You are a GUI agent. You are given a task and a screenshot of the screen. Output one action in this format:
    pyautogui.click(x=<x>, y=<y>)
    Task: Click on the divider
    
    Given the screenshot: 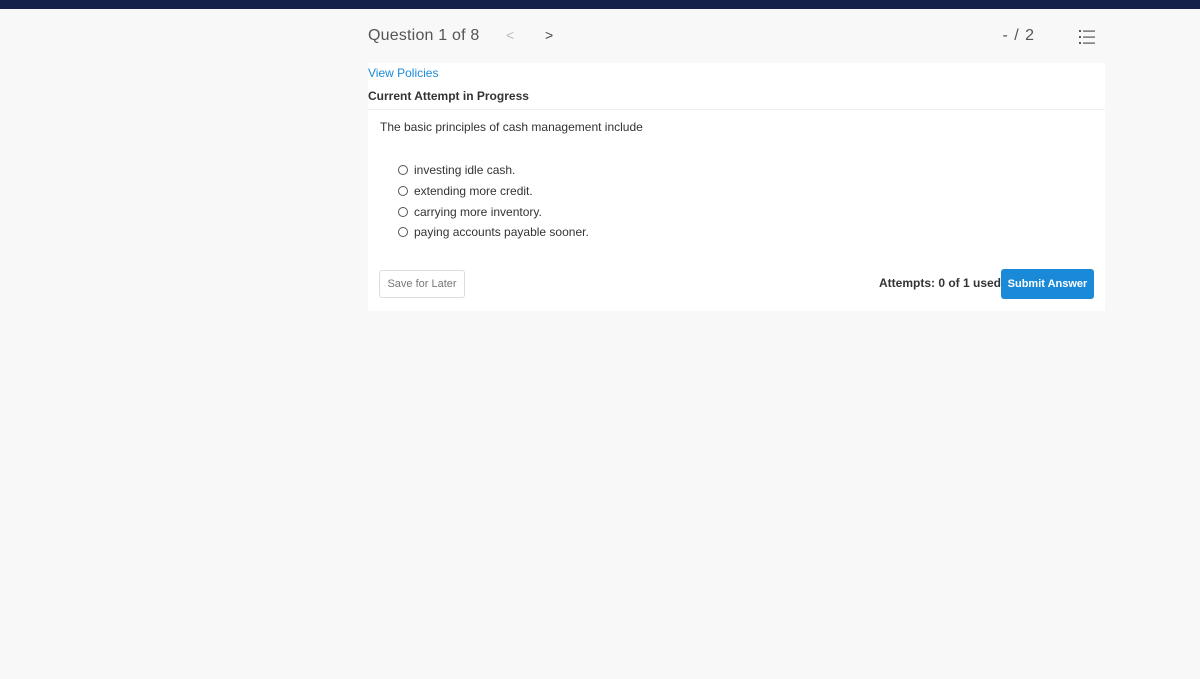 What is the action you would take?
    pyautogui.click(x=736, y=109)
    